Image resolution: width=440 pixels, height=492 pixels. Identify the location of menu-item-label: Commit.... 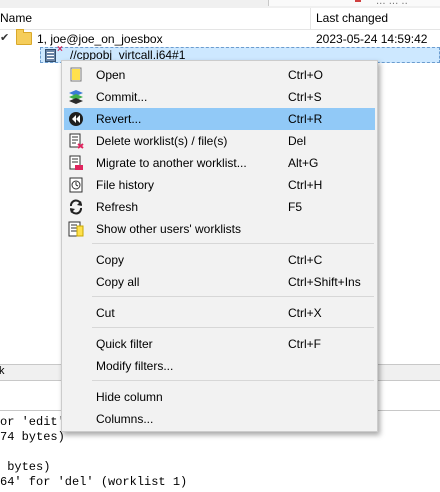
(122, 97).